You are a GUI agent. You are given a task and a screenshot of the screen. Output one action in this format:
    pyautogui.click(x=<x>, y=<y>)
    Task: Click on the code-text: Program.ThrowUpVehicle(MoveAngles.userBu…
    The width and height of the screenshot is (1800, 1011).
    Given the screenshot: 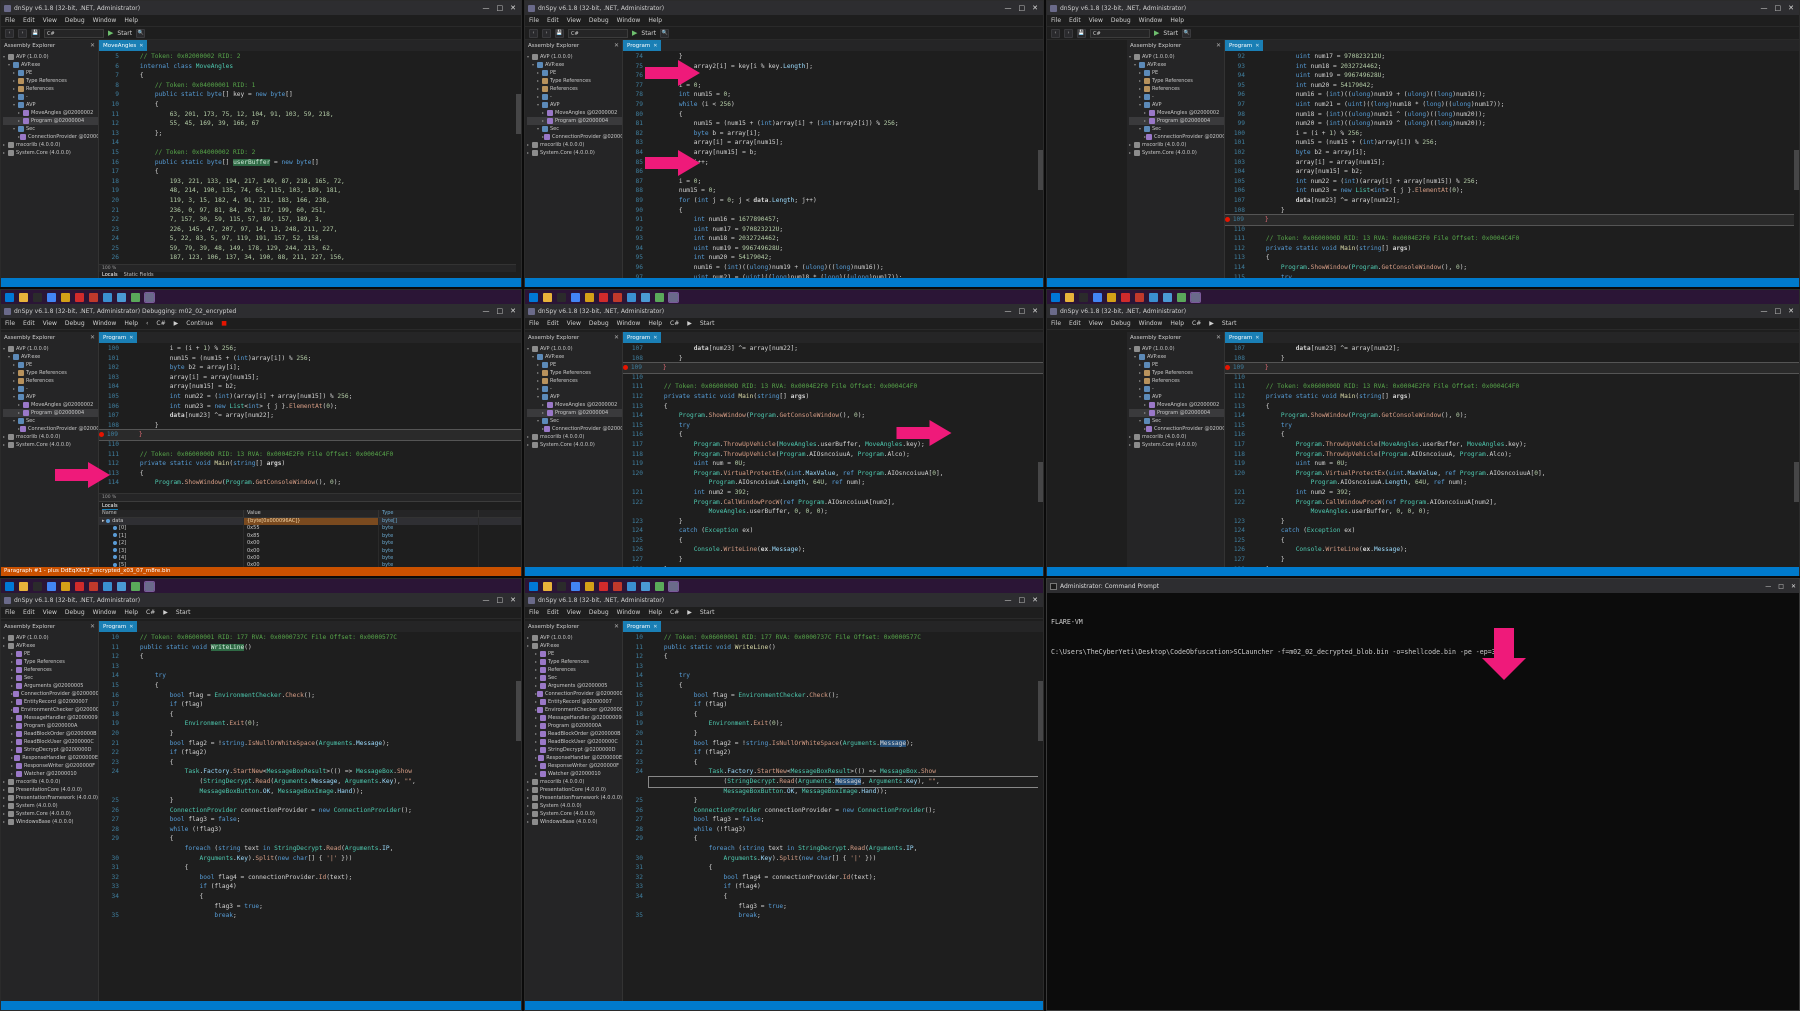 What is the action you would take?
    pyautogui.click(x=1525, y=445)
    